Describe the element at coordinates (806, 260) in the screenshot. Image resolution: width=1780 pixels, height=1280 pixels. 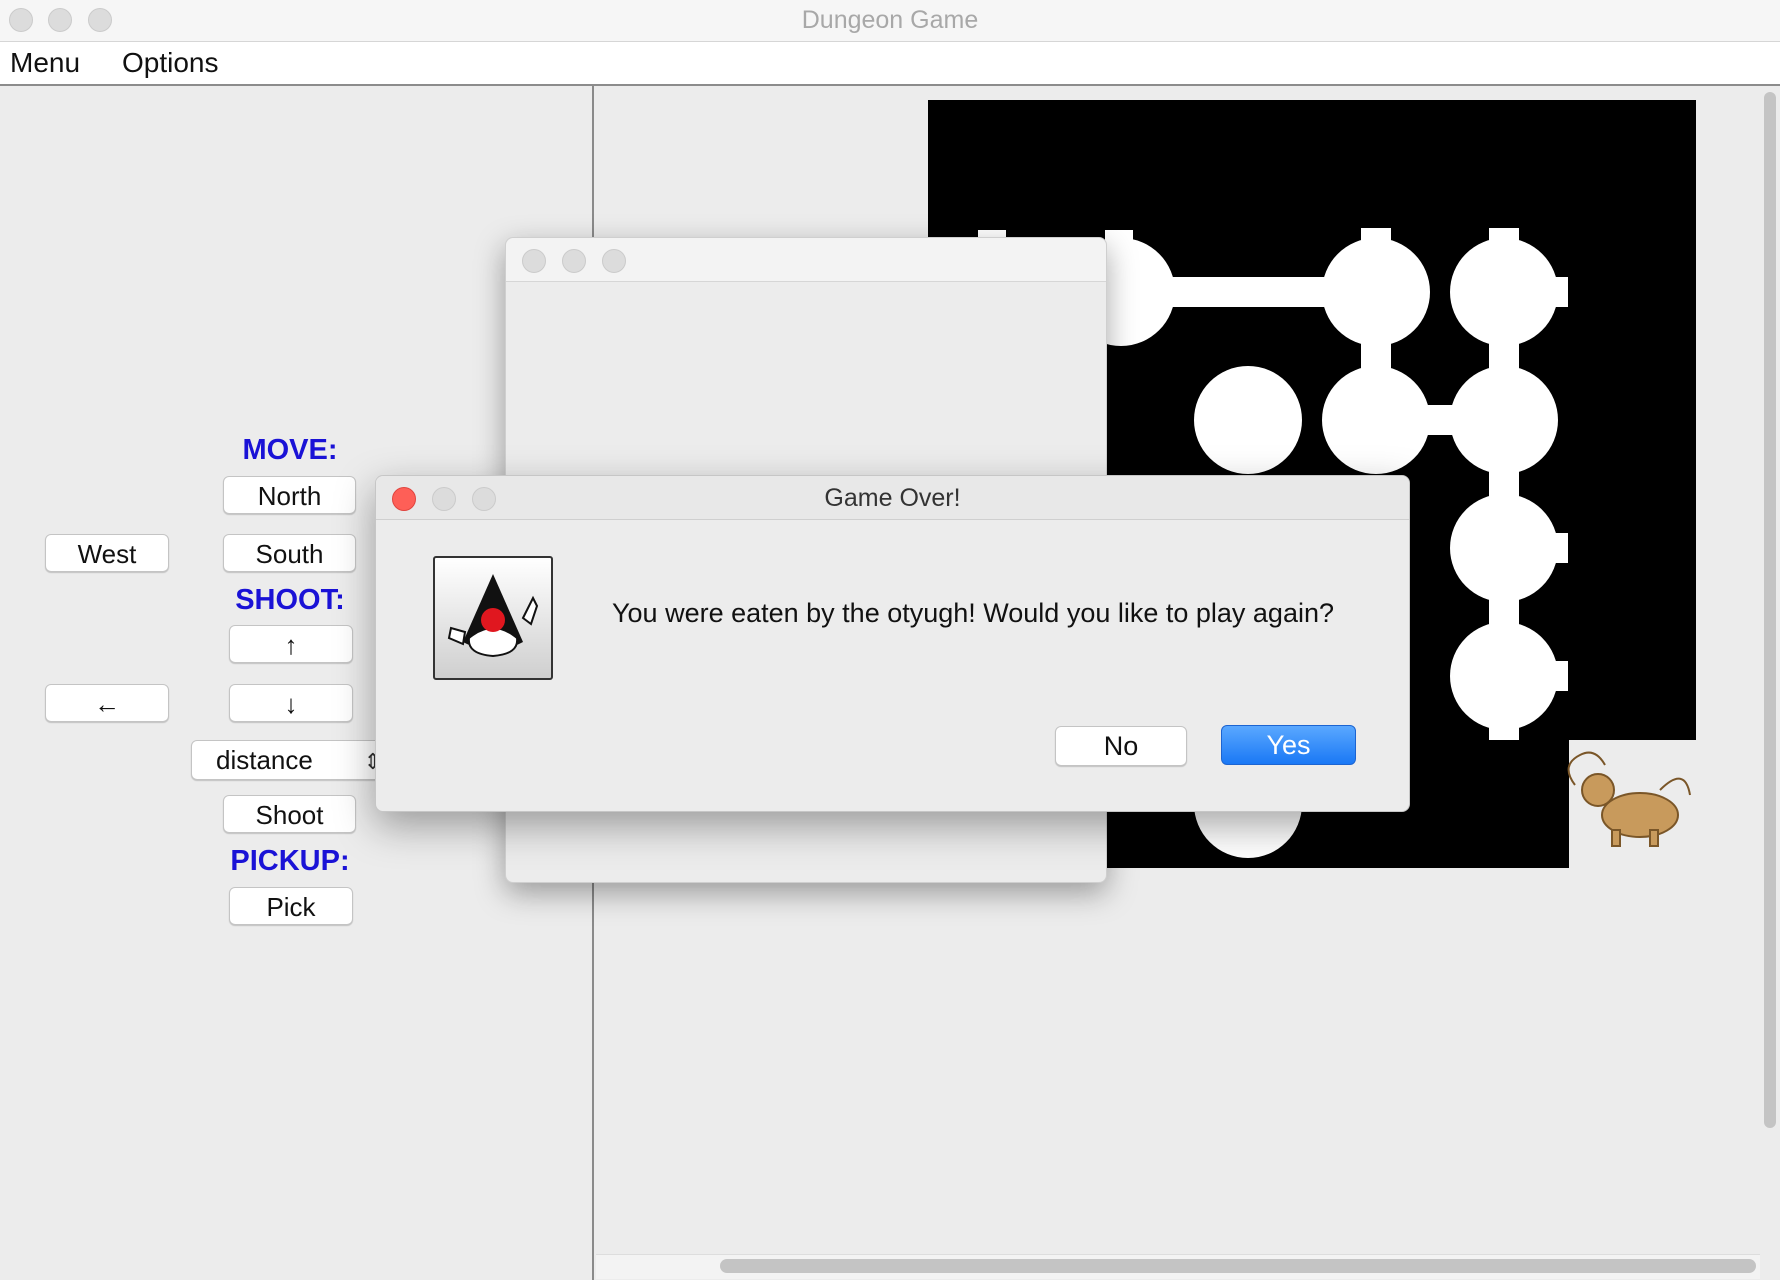
I see `background-dialog-titlebar` at that location.